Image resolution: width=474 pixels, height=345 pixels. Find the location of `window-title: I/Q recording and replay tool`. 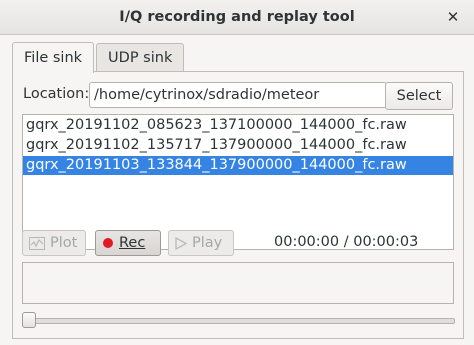

window-title: I/Q recording and replay tool is located at coordinates (237, 17).